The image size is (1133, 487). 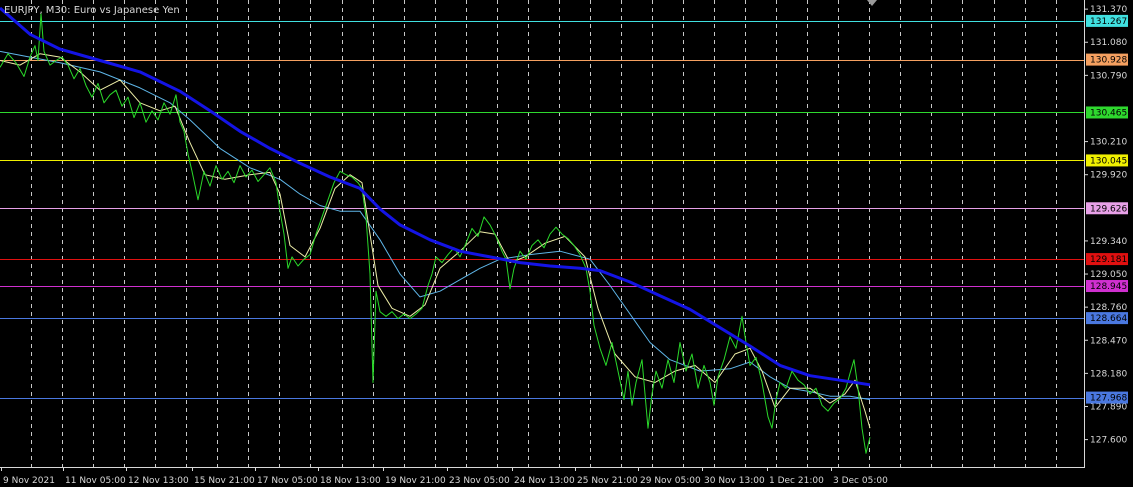 What do you see at coordinates (1108, 441) in the screenshot?
I see `price-tick-label: 127.600` at bounding box center [1108, 441].